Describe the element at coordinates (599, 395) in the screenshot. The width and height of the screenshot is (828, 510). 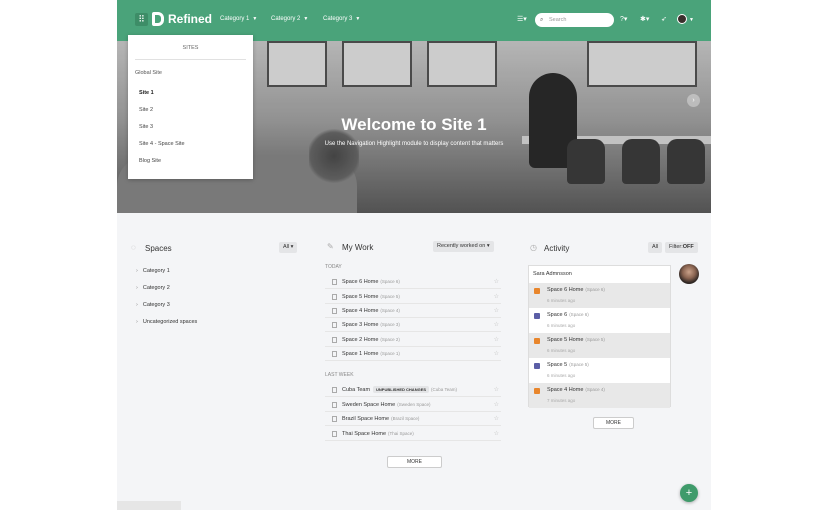
I see `activity-item: Space 4 Home (Space 4) 7 minutes ago` at that location.